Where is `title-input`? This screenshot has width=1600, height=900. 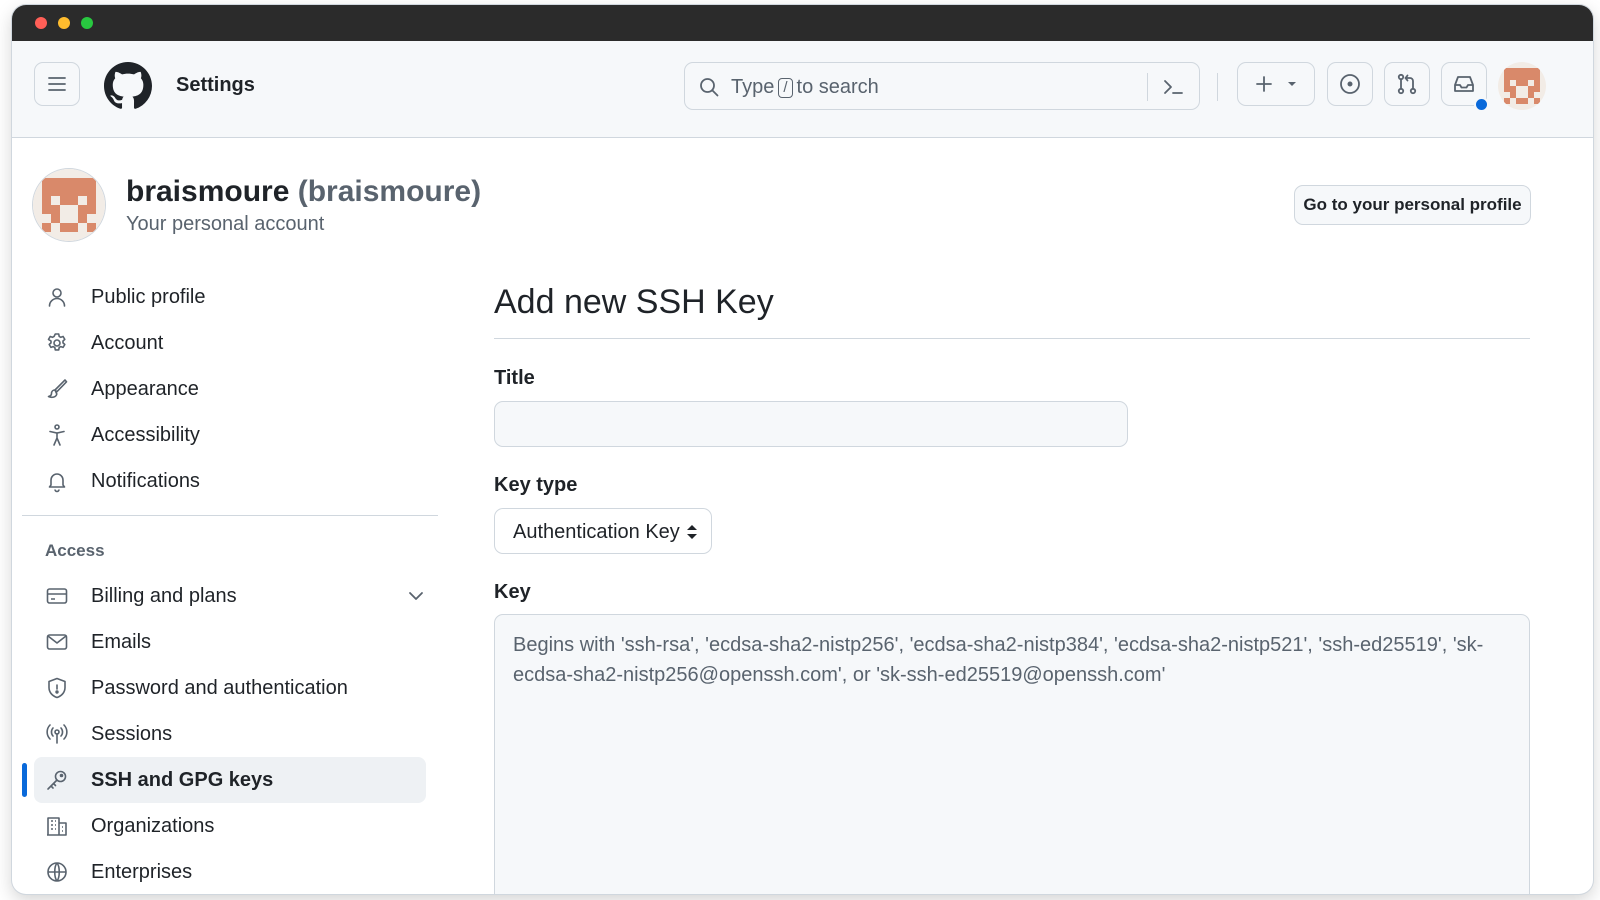
title-input is located at coordinates (811, 424).